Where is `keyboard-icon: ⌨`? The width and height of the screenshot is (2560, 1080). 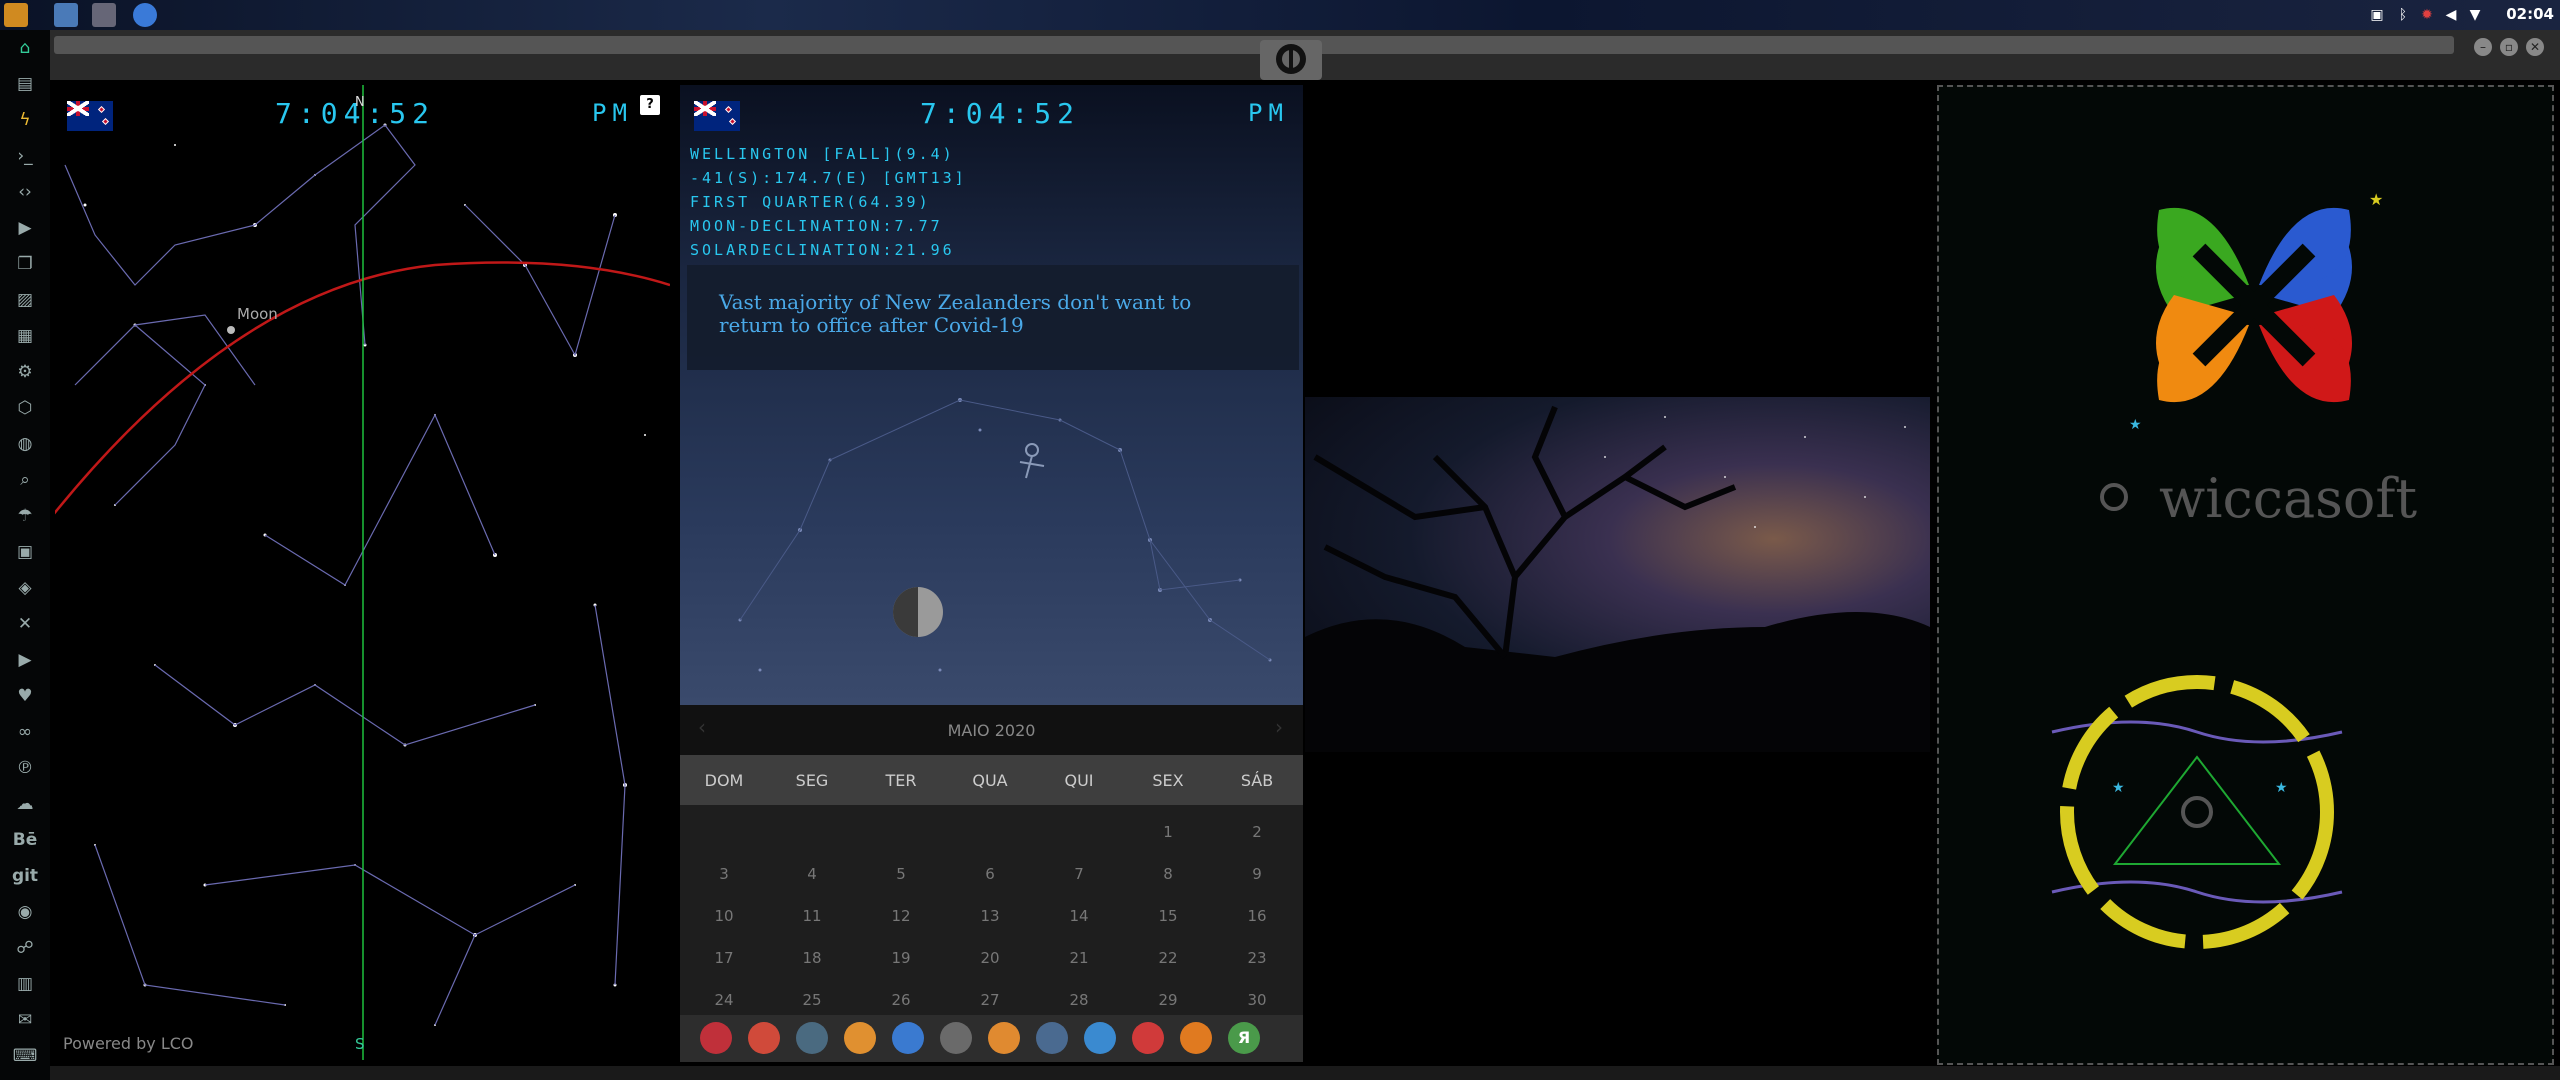
keyboard-icon: ⌨ is located at coordinates (25, 1056).